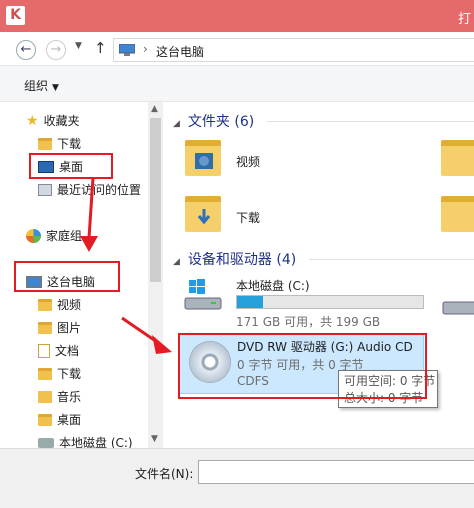 Image resolution: width=474 pixels, height=508 pixels. I want to click on nav-item-this-pc: 这台电脑, so click(60, 282).